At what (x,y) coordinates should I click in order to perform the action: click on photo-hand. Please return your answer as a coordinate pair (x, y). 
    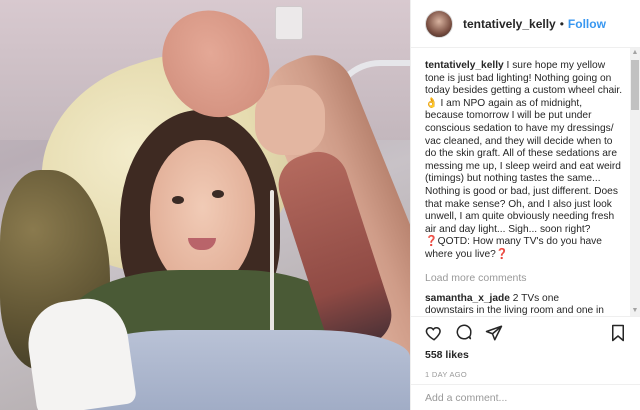
    Looking at the image, I should click on (290, 120).